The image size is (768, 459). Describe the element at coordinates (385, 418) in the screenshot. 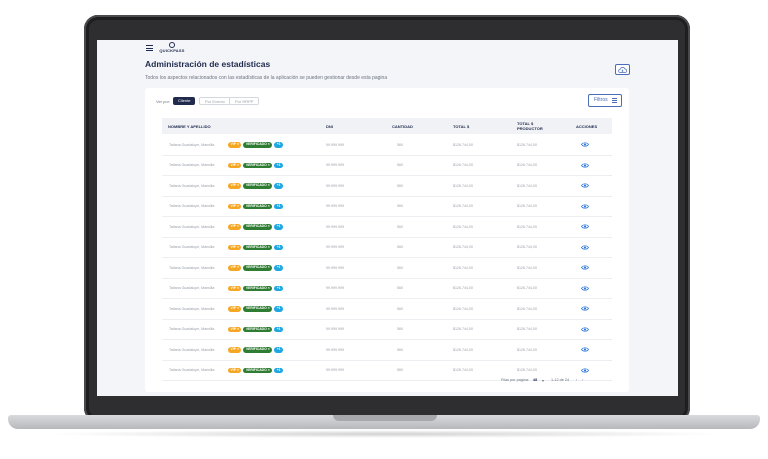

I see `laptop-notch` at that location.